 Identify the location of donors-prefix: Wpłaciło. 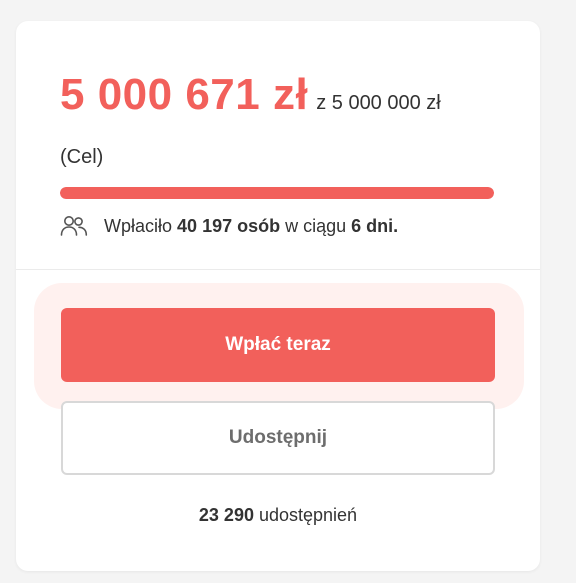
(138, 225).